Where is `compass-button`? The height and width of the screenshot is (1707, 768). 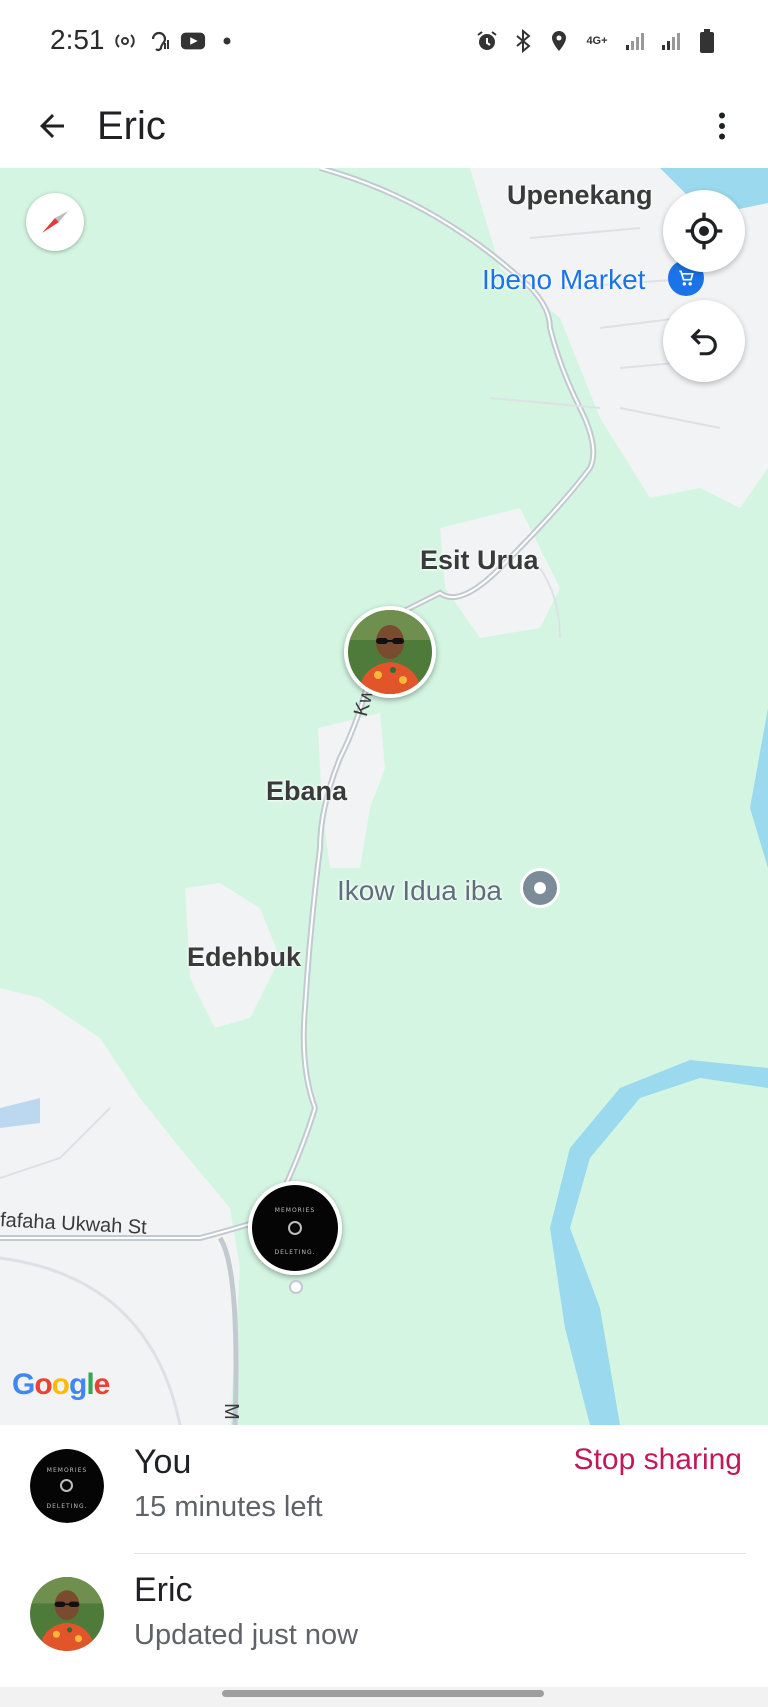
compass-button is located at coordinates (55, 222).